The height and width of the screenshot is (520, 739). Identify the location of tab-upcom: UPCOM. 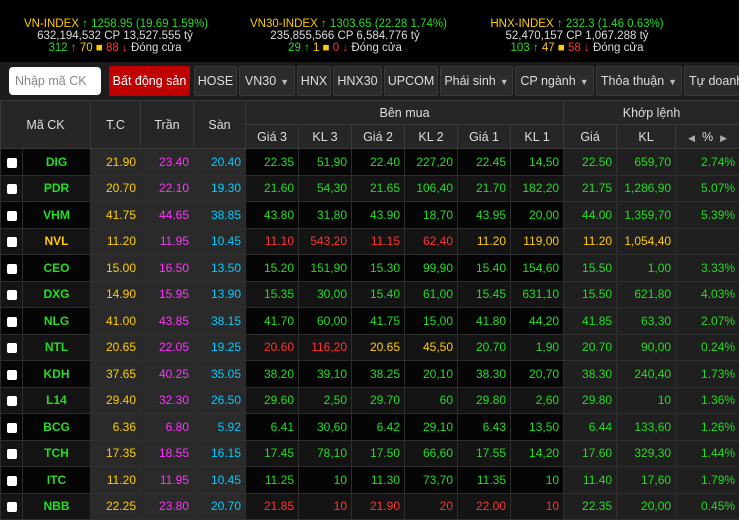
(411, 81).